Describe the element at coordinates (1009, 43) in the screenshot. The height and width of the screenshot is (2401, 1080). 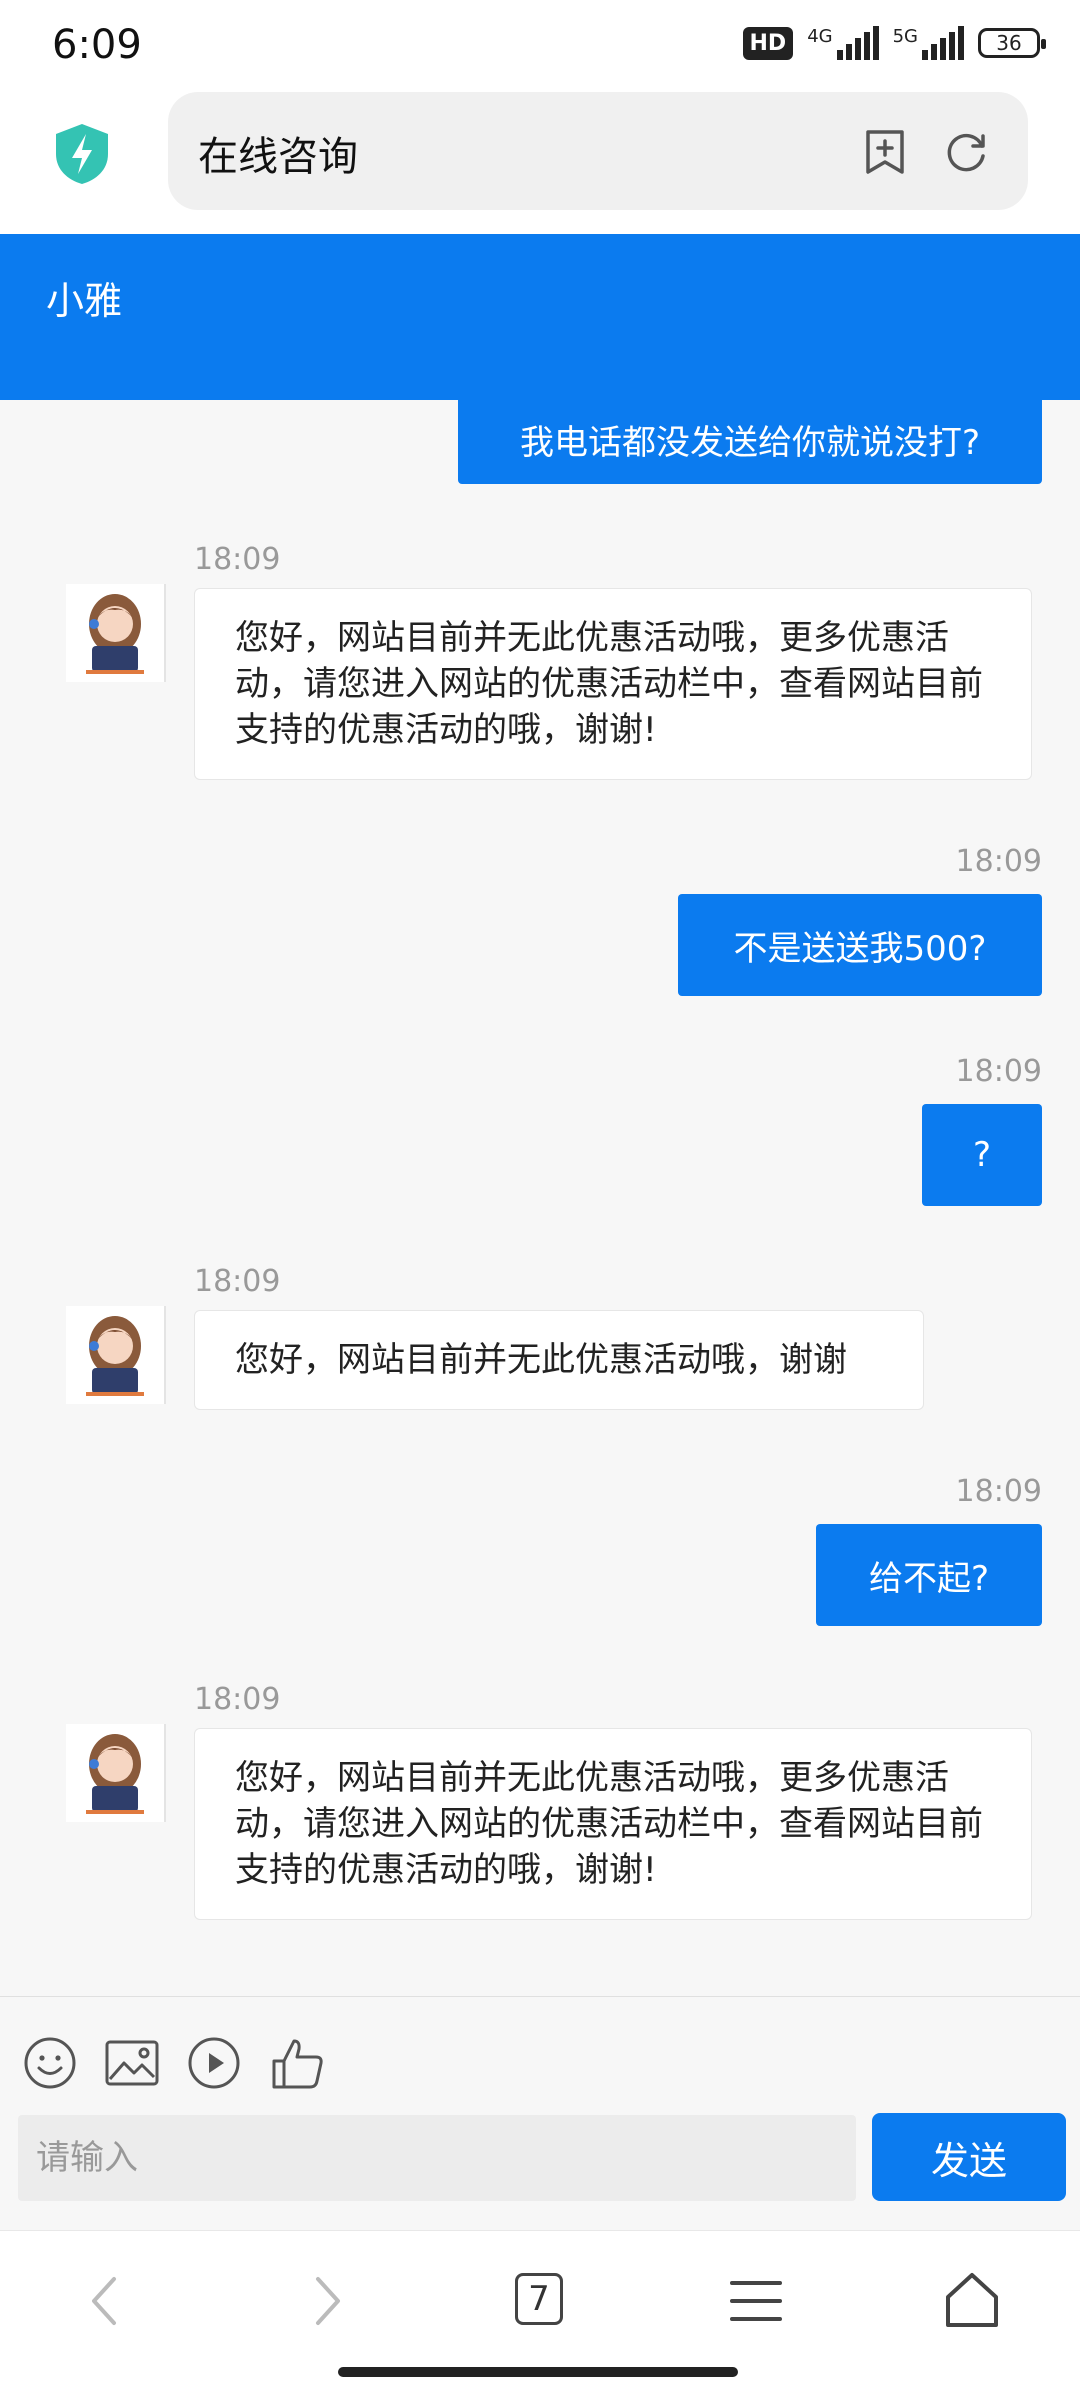
I see `battery-level: 36` at that location.